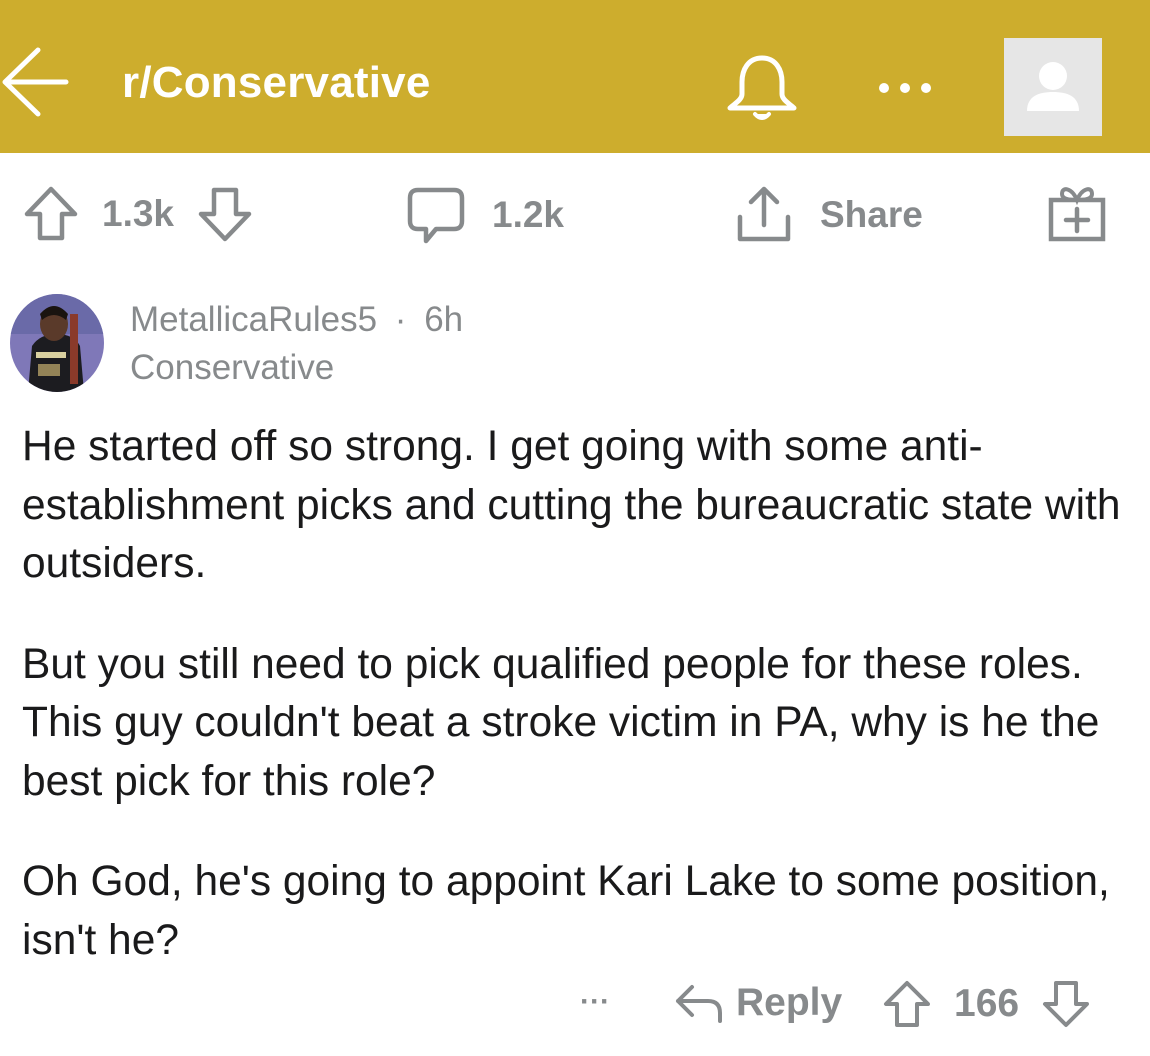 The image size is (1150, 1056). What do you see at coordinates (575, 76) in the screenshot?
I see `top-bar: r/Conservative` at bounding box center [575, 76].